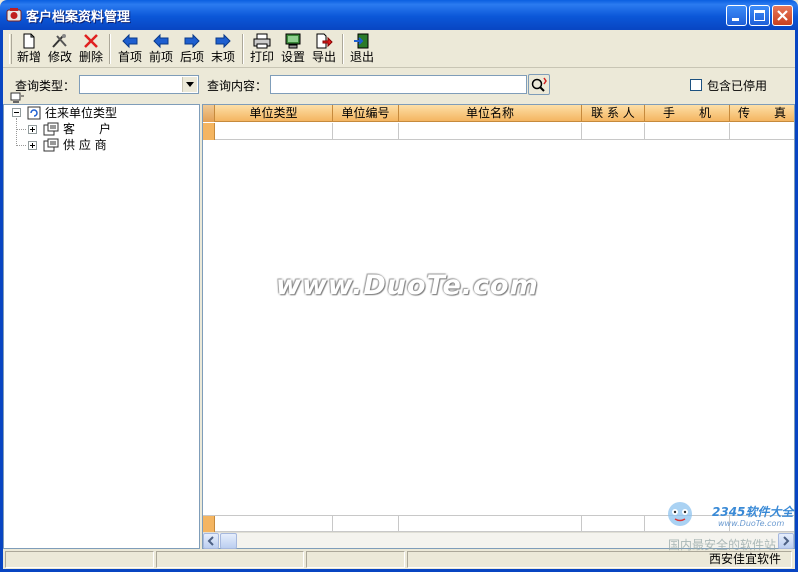 This screenshot has width=798, height=572. I want to click on first-record-button: 首项, so click(130, 49).